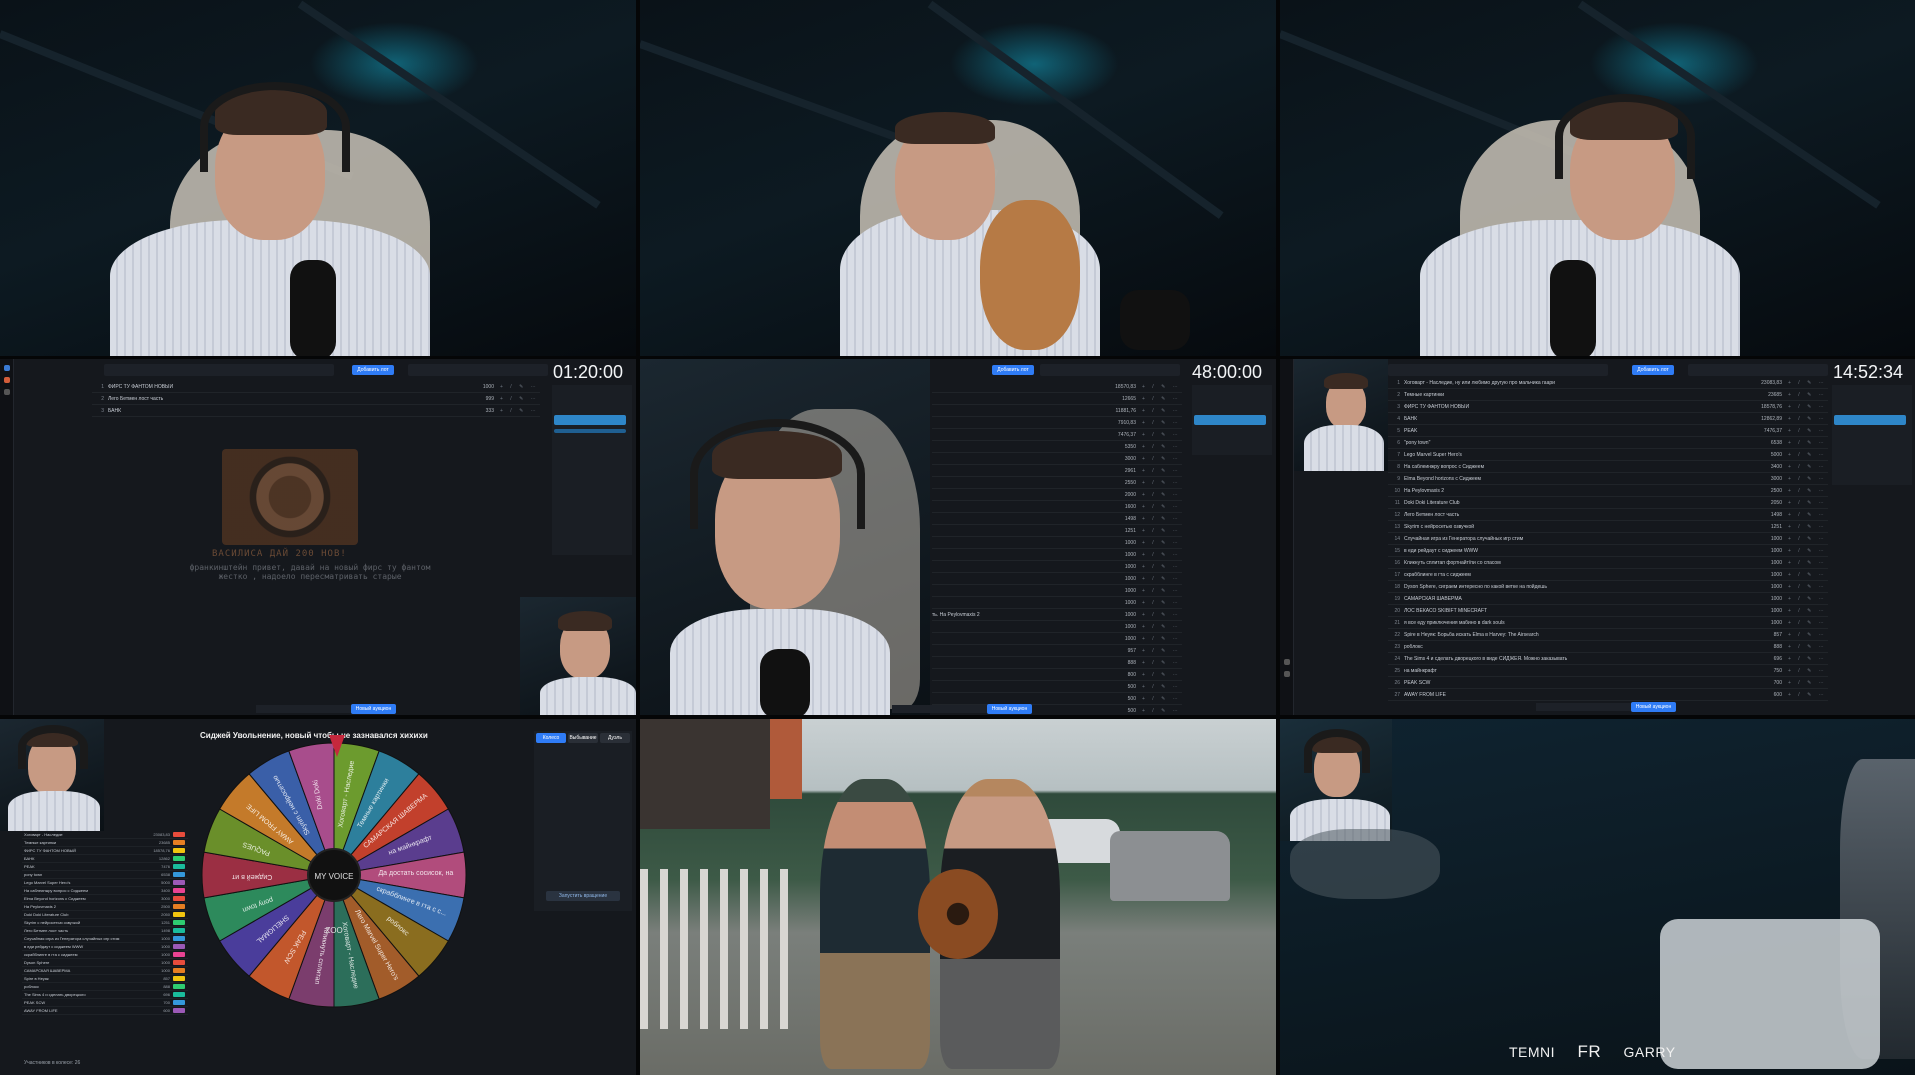 This screenshot has width=1915, height=1075. Describe the element at coordinates (1057, 699) in the screenshot. I see `list-item: 500 + / ✎ ⋯` at that location.